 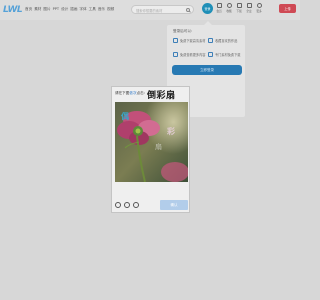 I want to click on benefit-item: 免费查看更多内容, so click(x=190, y=54).